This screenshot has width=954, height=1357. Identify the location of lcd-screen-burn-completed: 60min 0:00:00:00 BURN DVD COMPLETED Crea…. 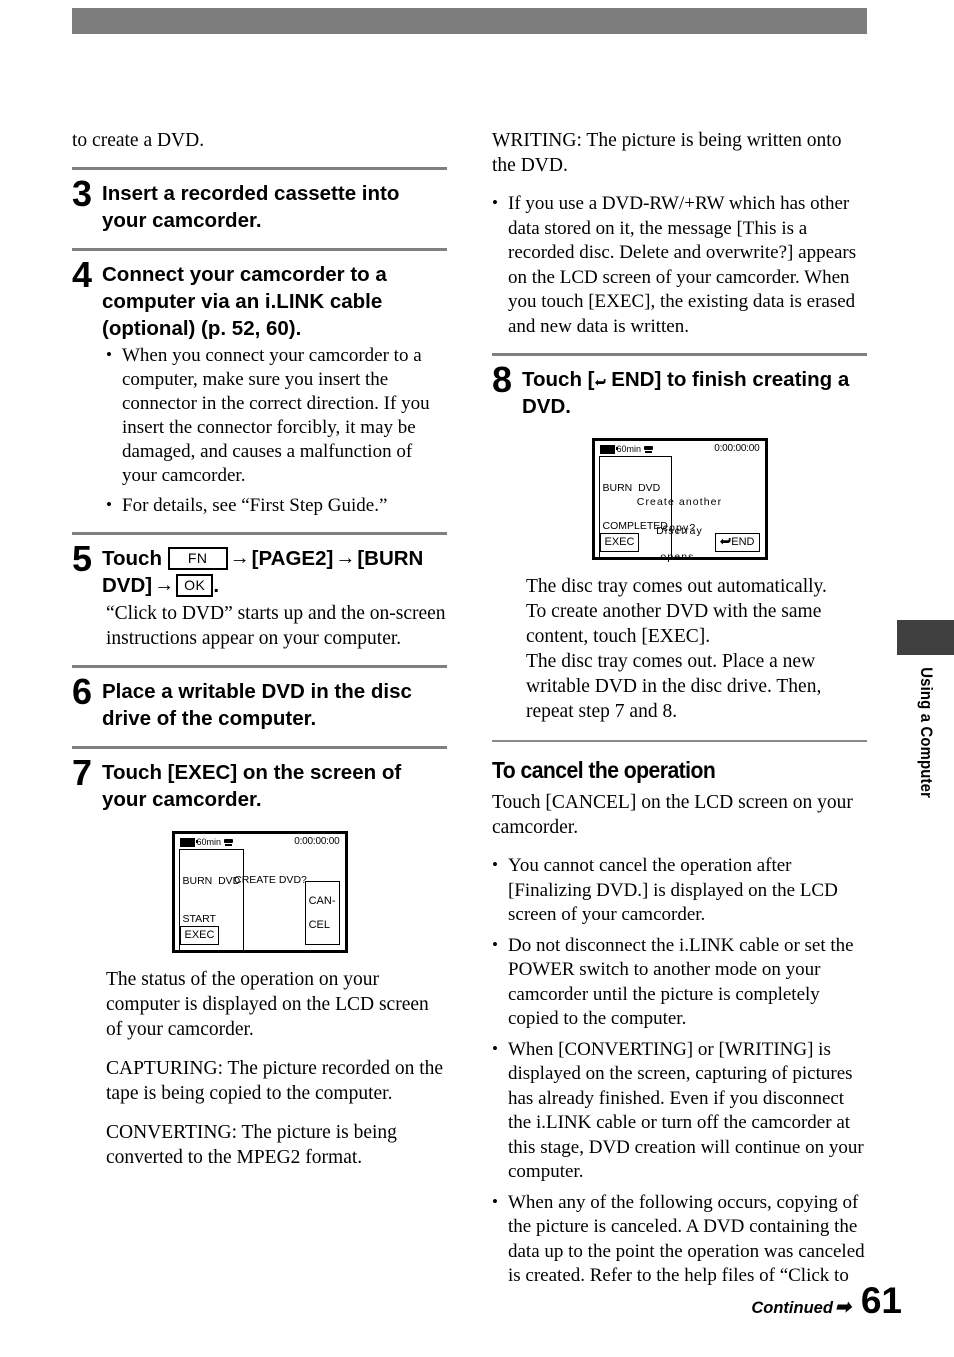
(679, 500).